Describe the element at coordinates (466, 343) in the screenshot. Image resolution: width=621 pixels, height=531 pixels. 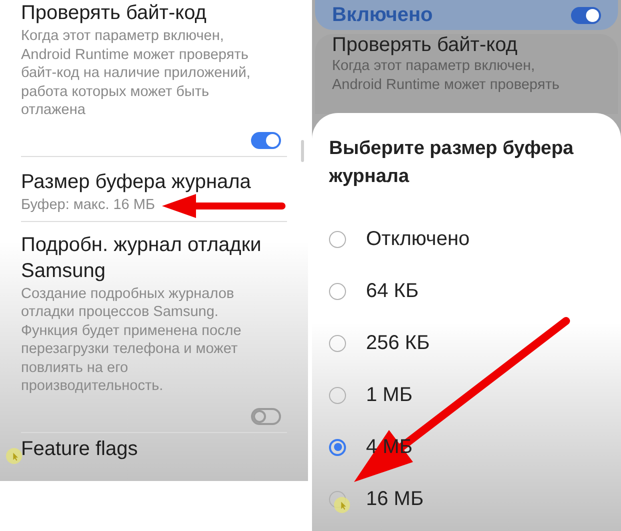
I see `radio-option: 256 КБ` at that location.